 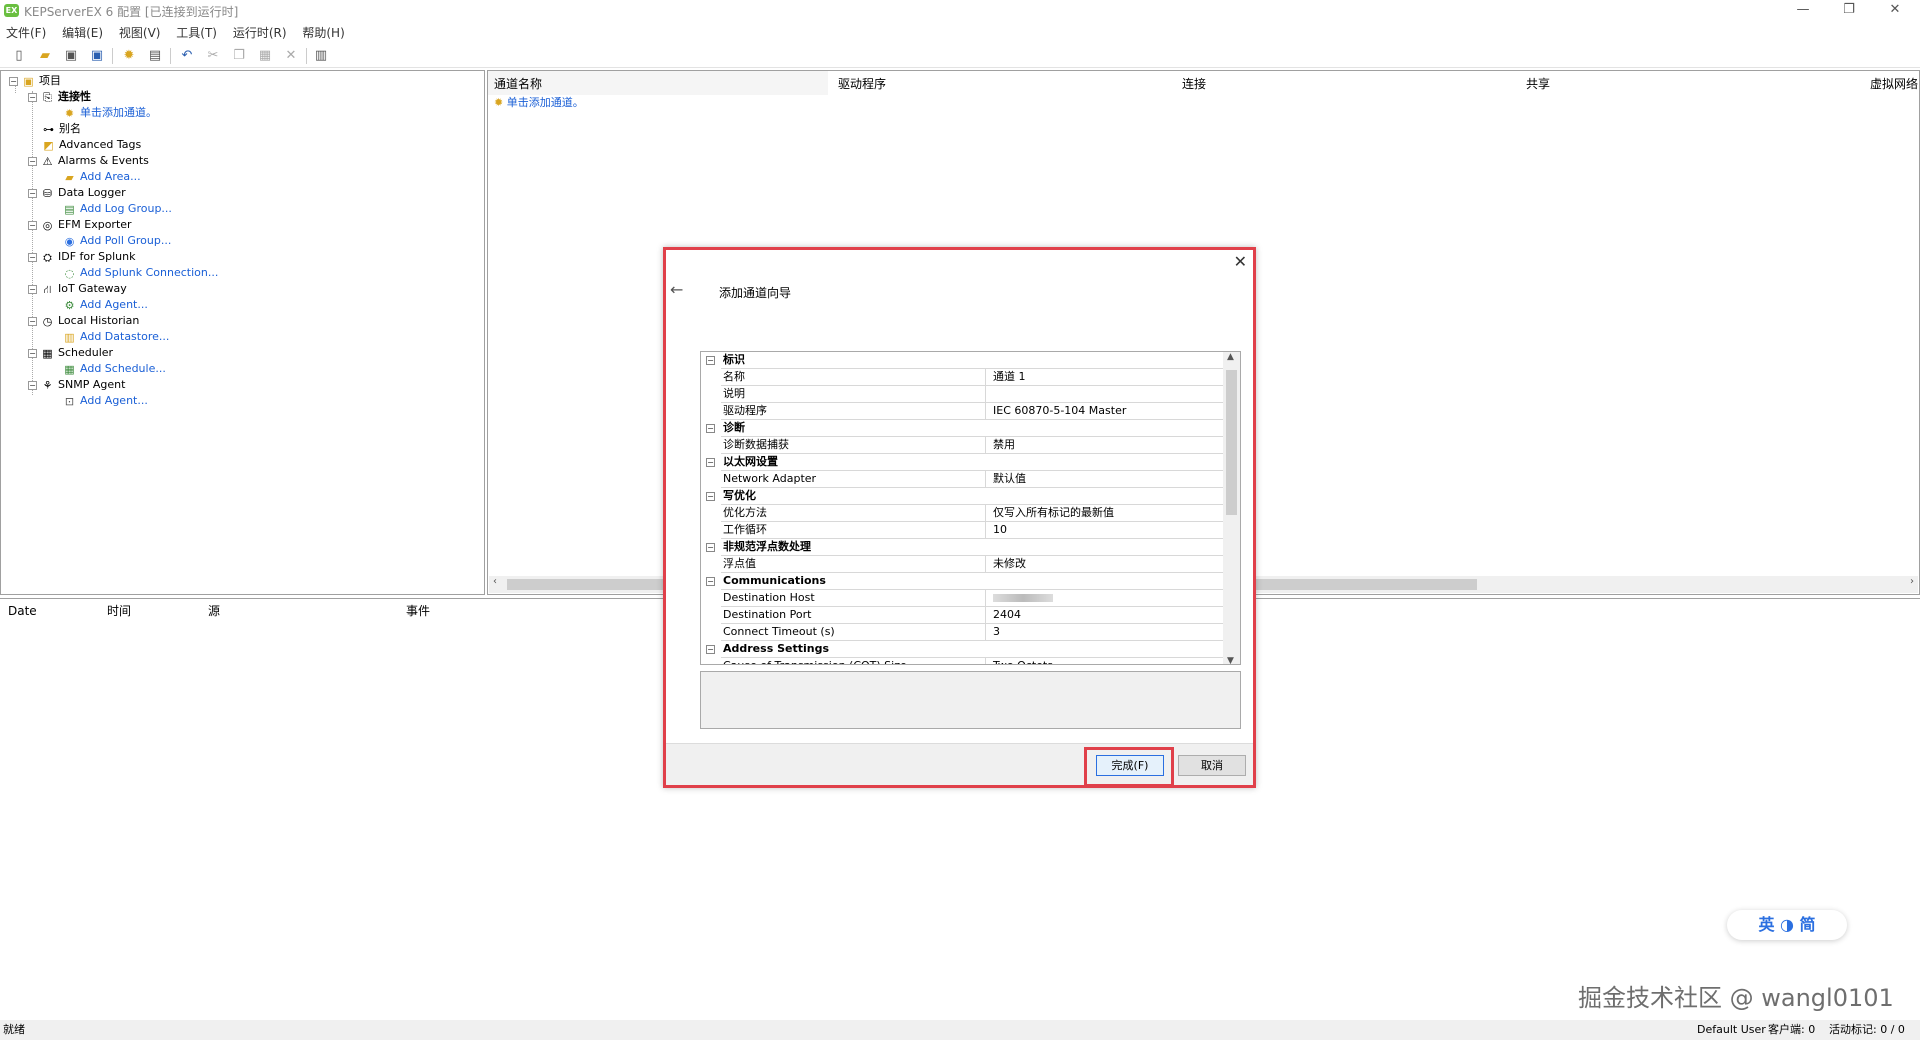 I want to click on property-category: − 诊断, so click(x=962, y=428).